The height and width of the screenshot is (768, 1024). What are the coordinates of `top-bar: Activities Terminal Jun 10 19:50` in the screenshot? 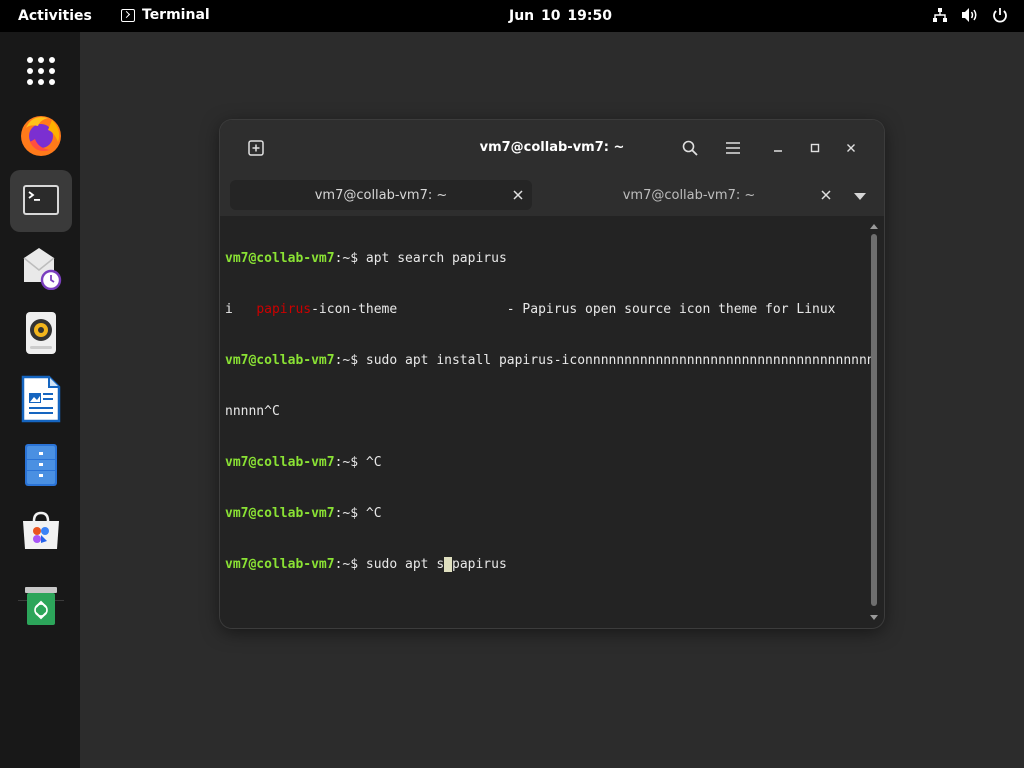 It's located at (512, 16).